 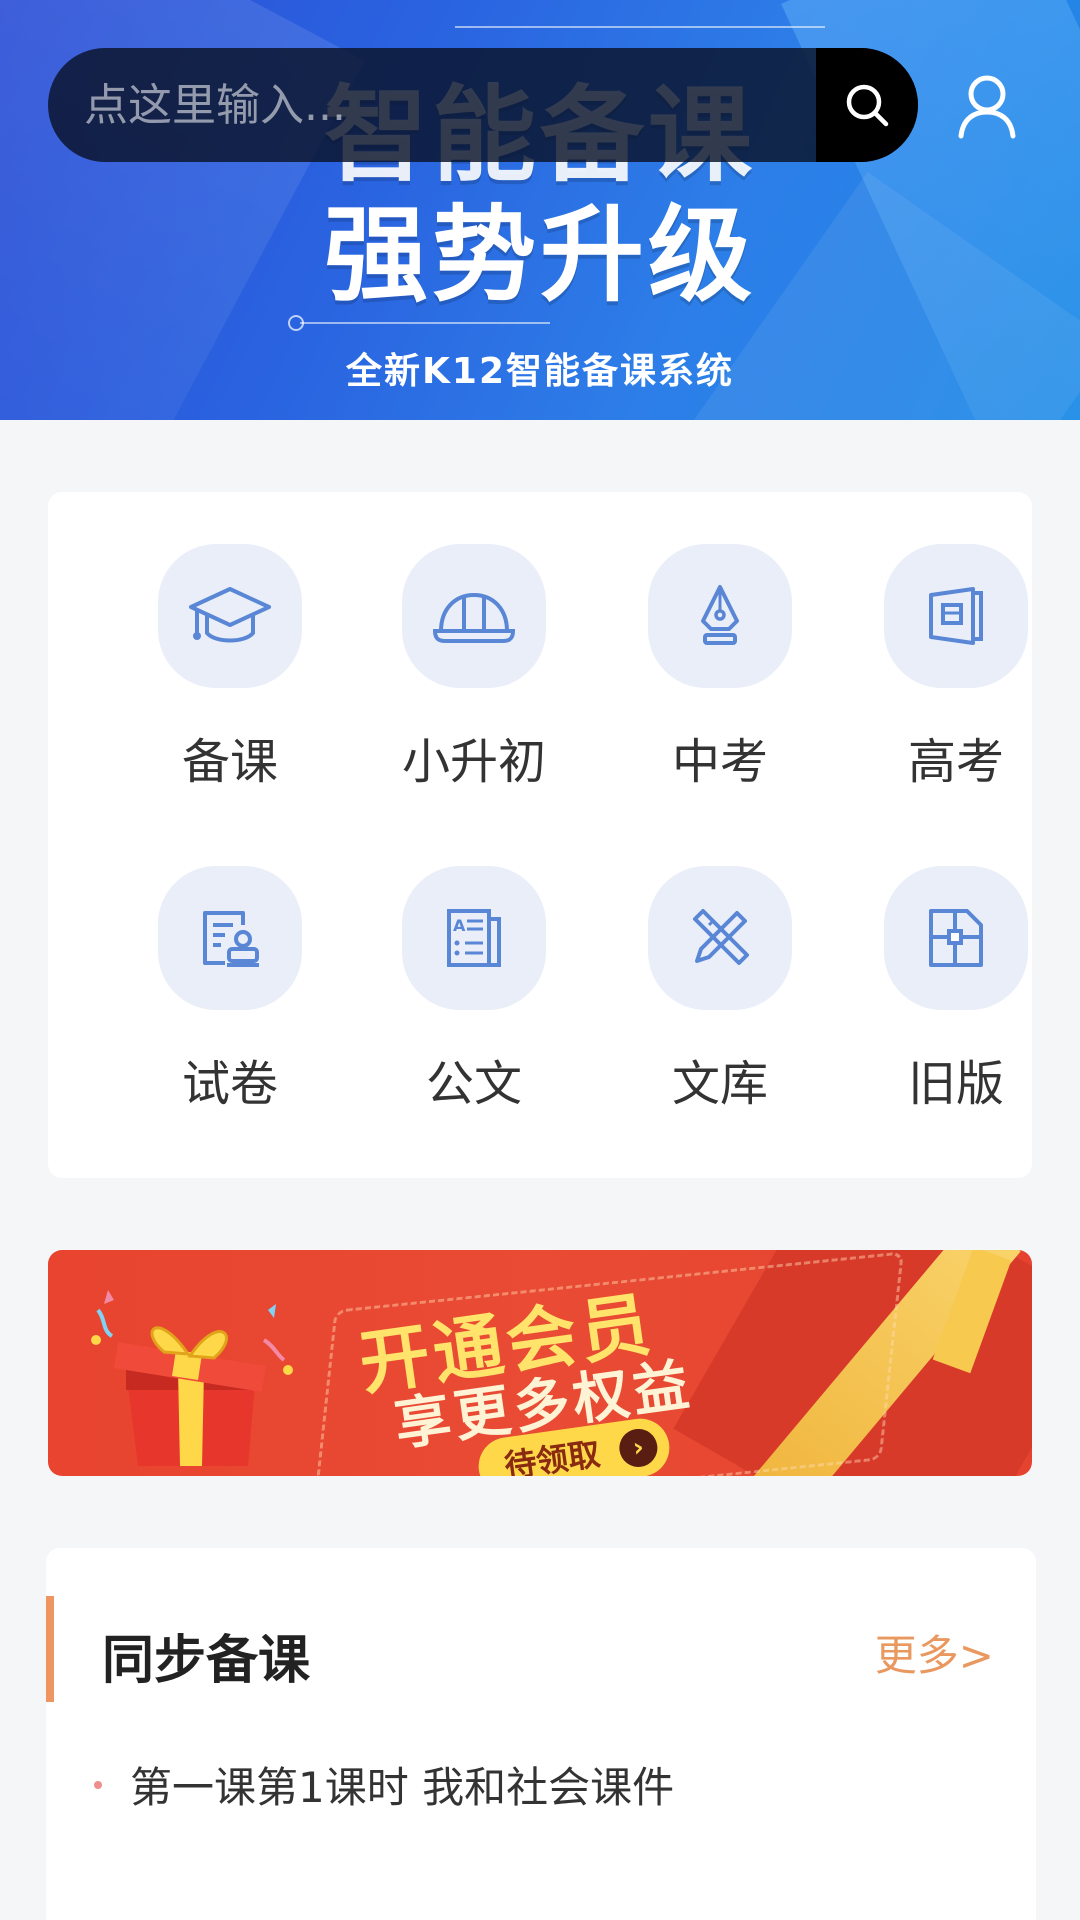 I want to click on grid-item-zhongkao: 中考, so click(x=720, y=669).